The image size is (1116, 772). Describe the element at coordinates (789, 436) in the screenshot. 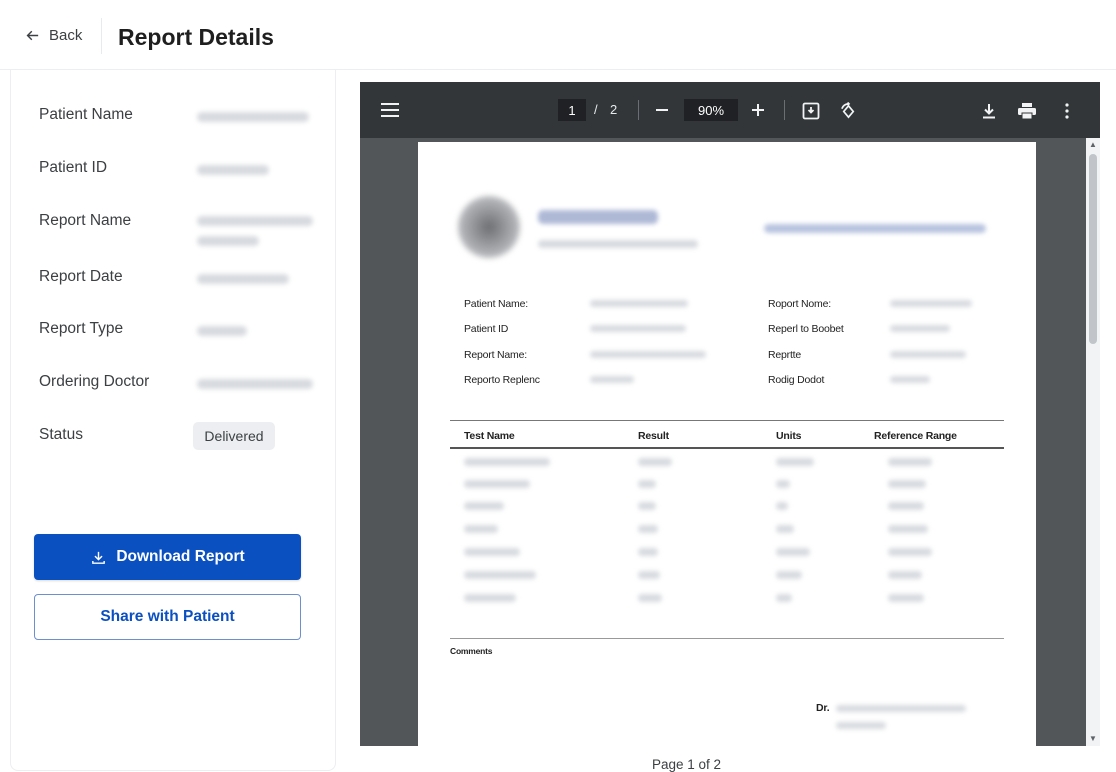

I see `table-header-units: Units` at that location.